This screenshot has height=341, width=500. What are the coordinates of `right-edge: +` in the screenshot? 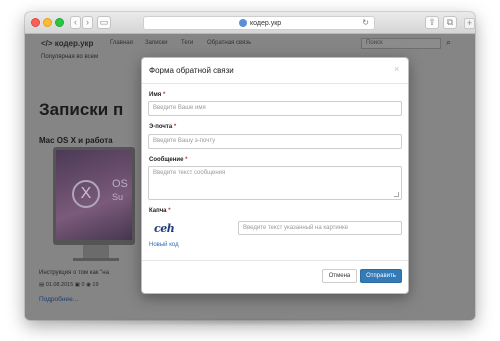 It's located at (469, 164).